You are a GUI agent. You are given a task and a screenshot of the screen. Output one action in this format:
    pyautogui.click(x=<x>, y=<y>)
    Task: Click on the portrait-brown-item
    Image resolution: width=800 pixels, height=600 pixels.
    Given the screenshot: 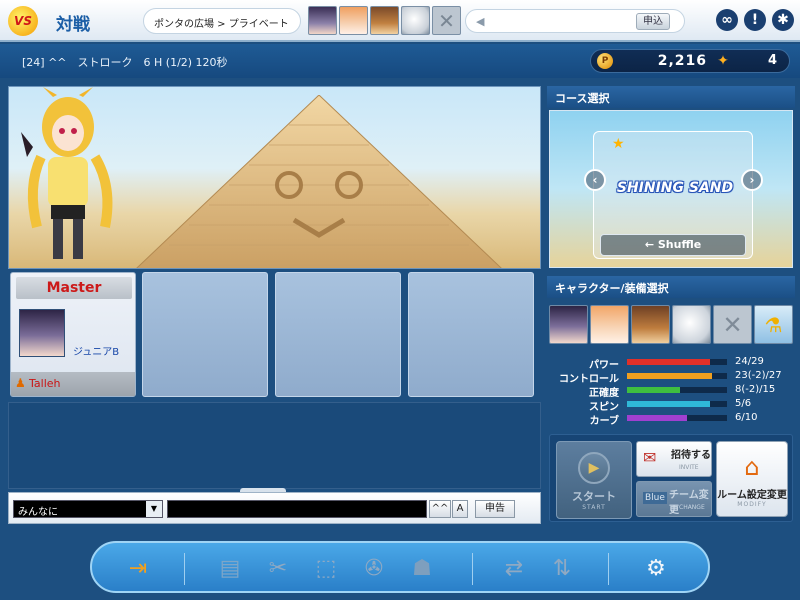 What is the action you would take?
    pyautogui.click(x=384, y=20)
    